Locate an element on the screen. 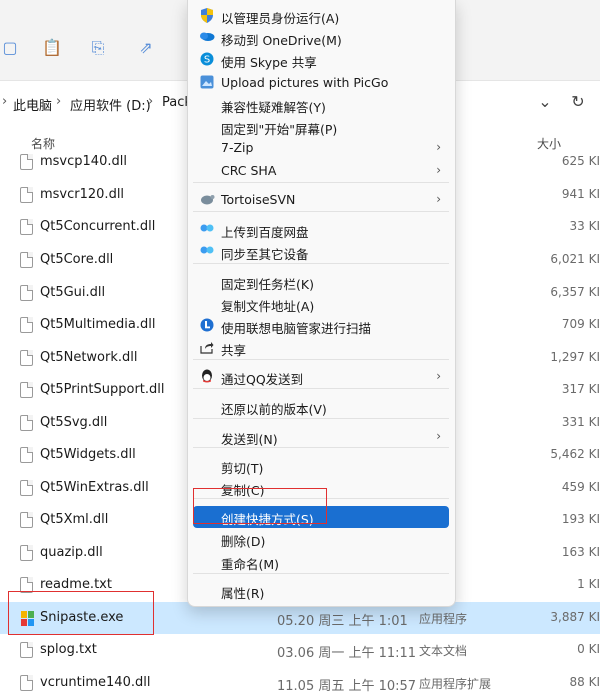 The width and height of the screenshot is (600, 700). refresh-icon: ↻ is located at coordinates (578, 102).